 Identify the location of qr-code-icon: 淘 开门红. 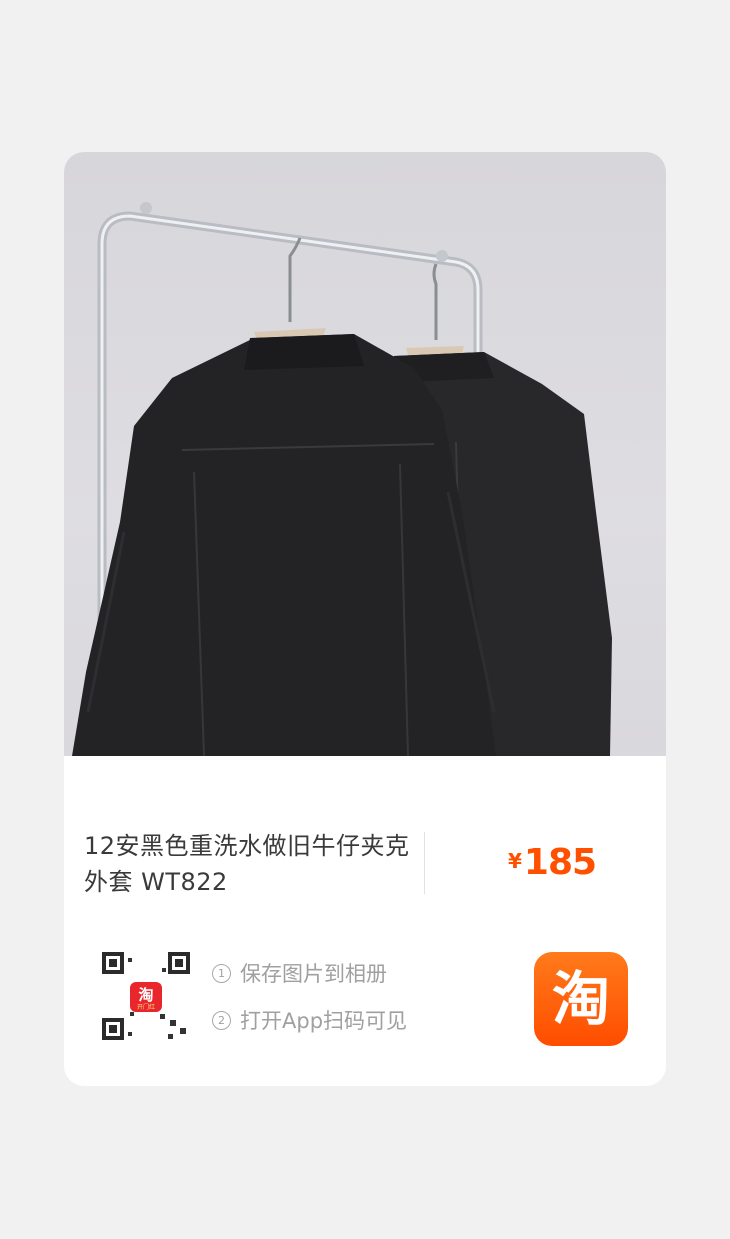
(146, 997).